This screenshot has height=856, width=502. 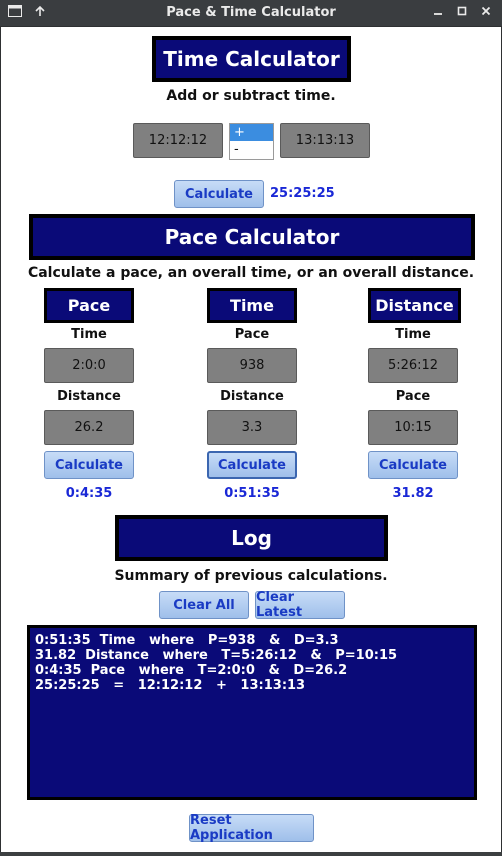 I want to click on time-distance-input: 3.3, so click(x=252, y=427).